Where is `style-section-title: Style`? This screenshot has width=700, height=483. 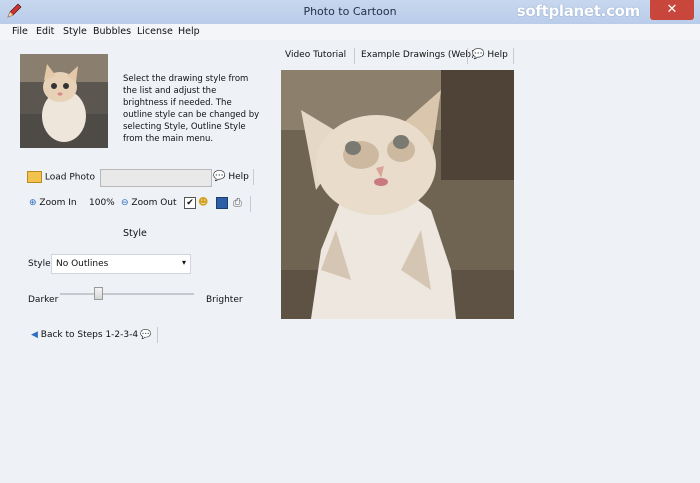
style-section-title: Style is located at coordinates (135, 233).